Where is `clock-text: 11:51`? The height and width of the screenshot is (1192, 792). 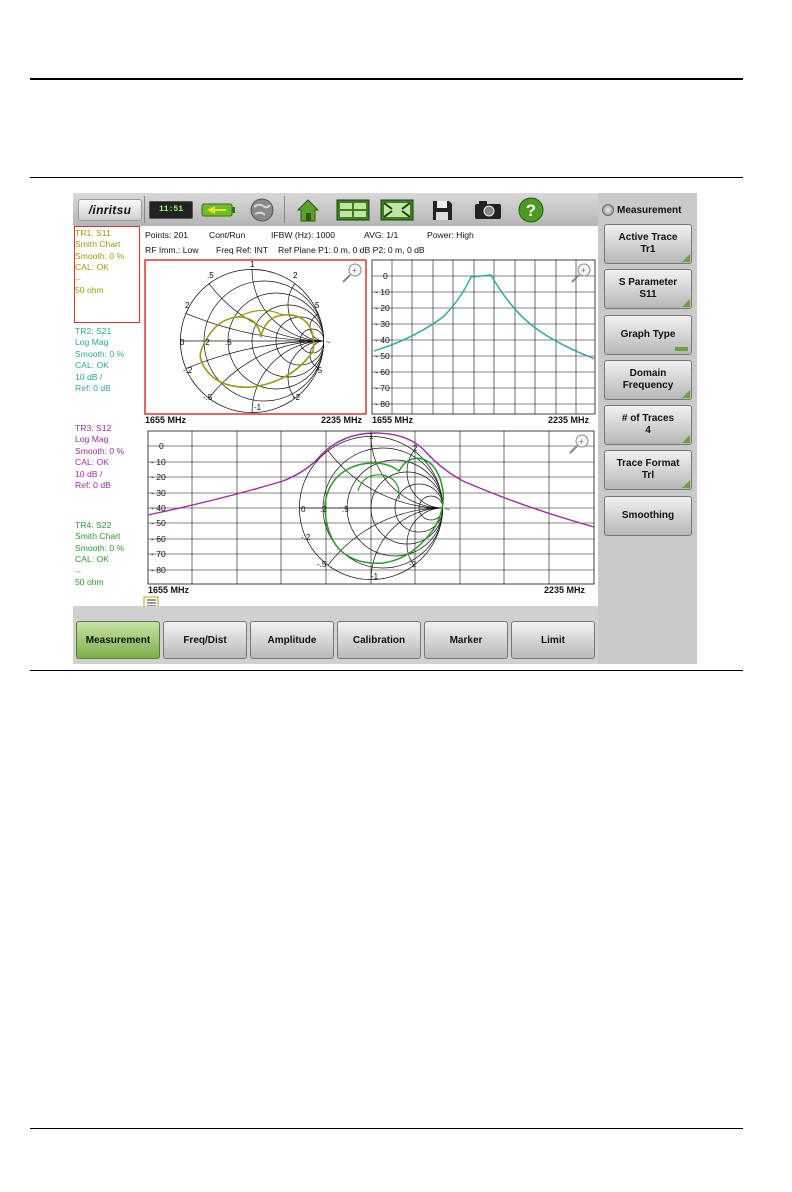
clock-text: 11:51 is located at coordinates (170, 209).